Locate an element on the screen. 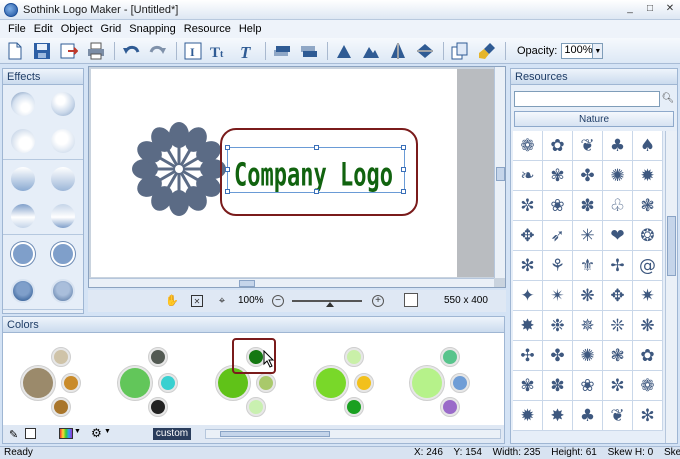  menu-edit: Edit is located at coordinates (43, 29).